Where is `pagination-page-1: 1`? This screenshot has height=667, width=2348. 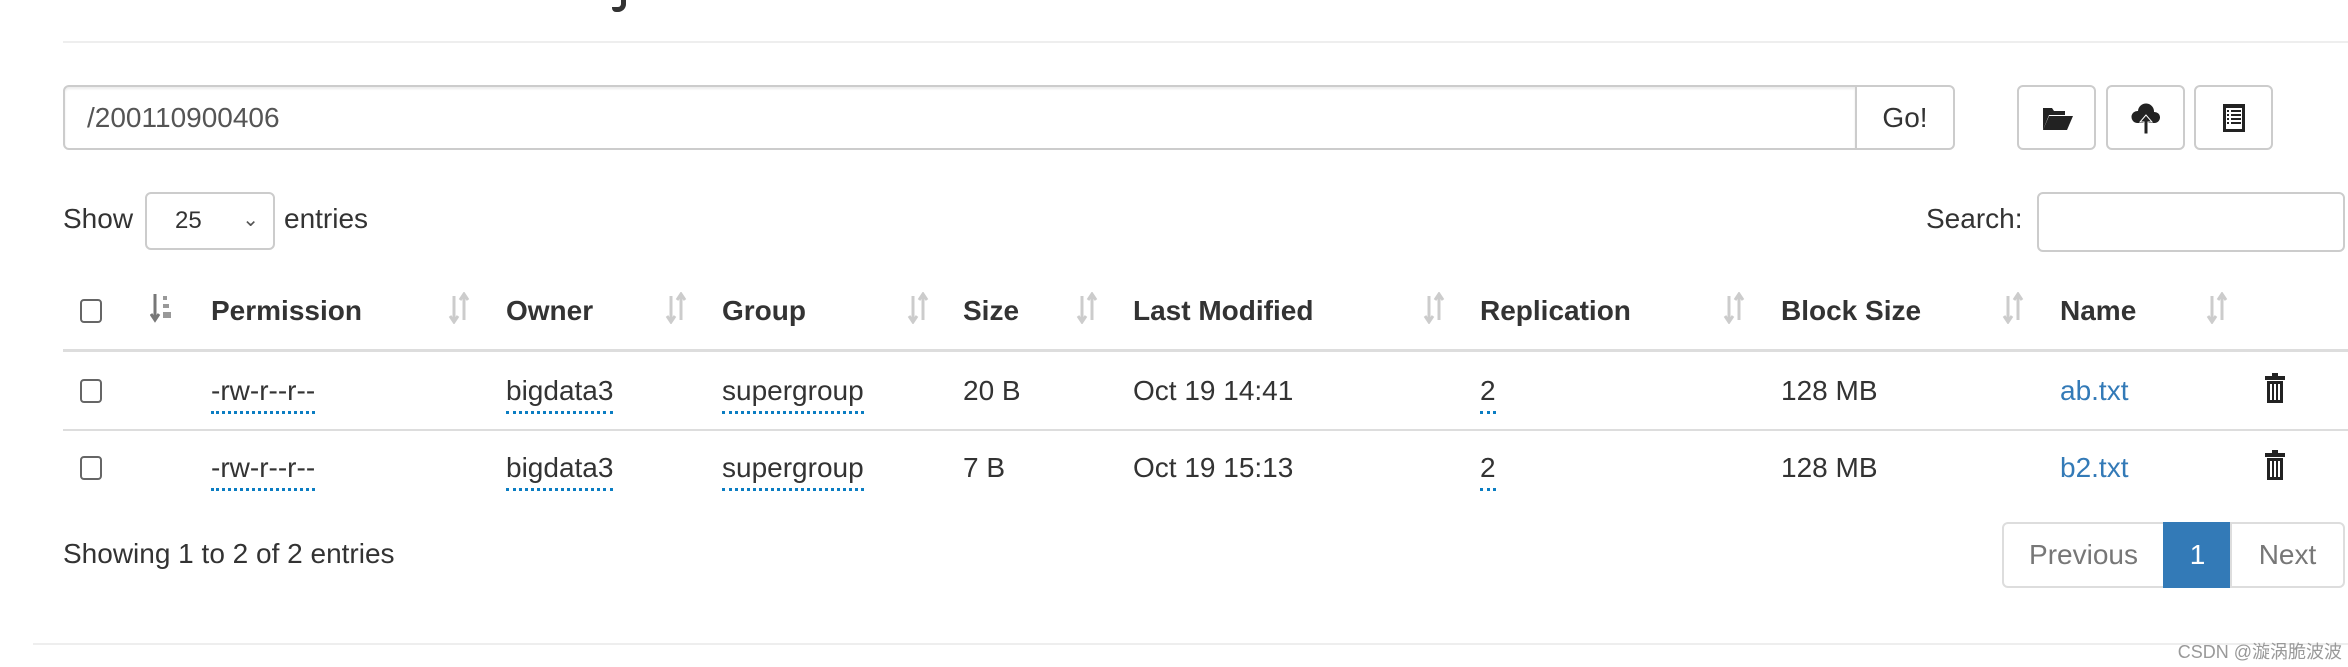
pagination-page-1: 1 is located at coordinates (2197, 555).